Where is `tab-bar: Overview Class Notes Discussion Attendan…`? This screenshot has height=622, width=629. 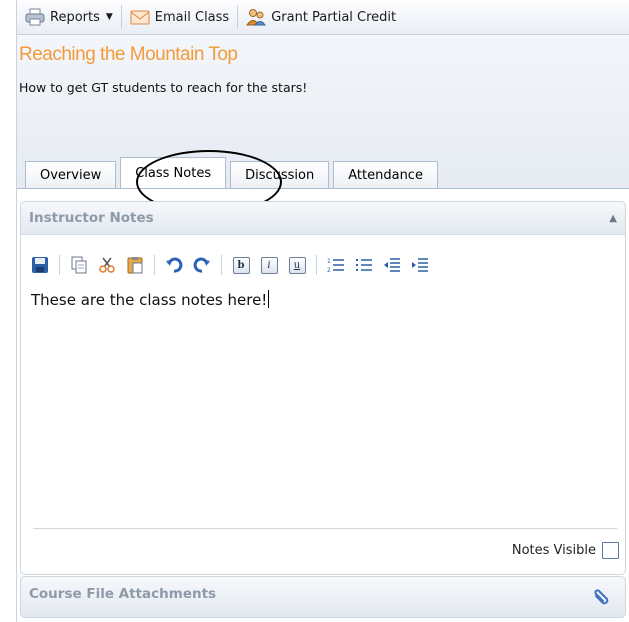 tab-bar: Overview Class Notes Discussion Attendan… is located at coordinates (233, 172).